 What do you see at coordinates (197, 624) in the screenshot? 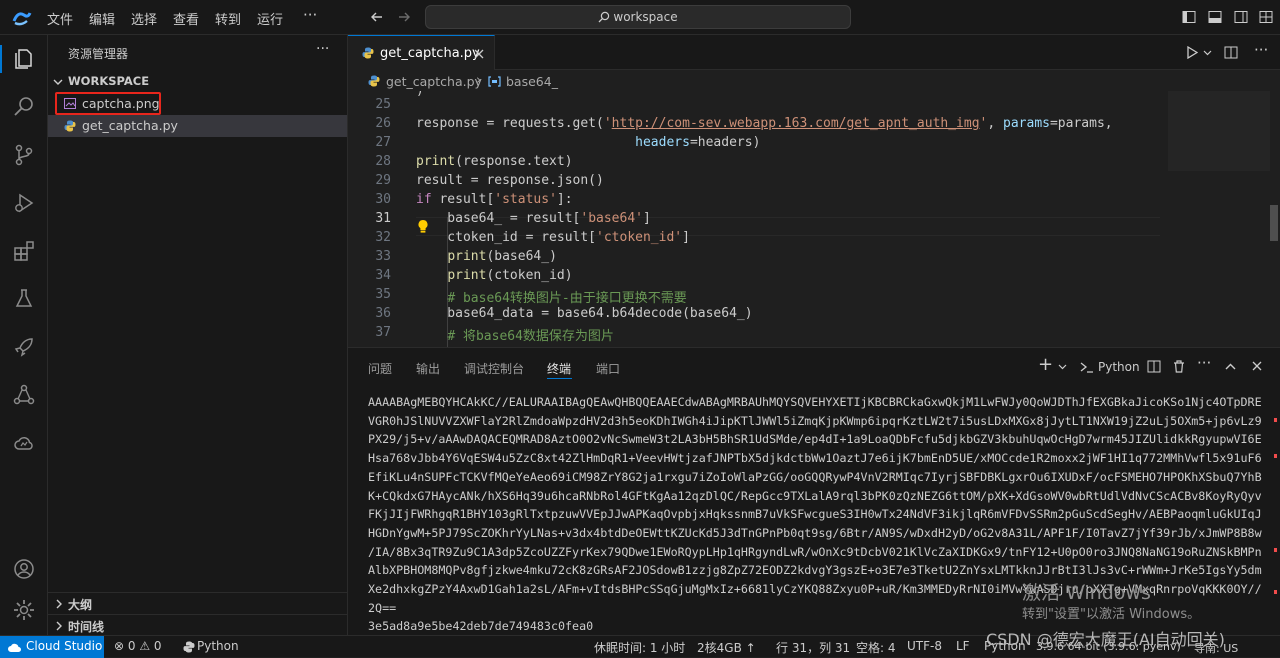
I see `timeline-section-header: 时间线` at bounding box center [197, 624].